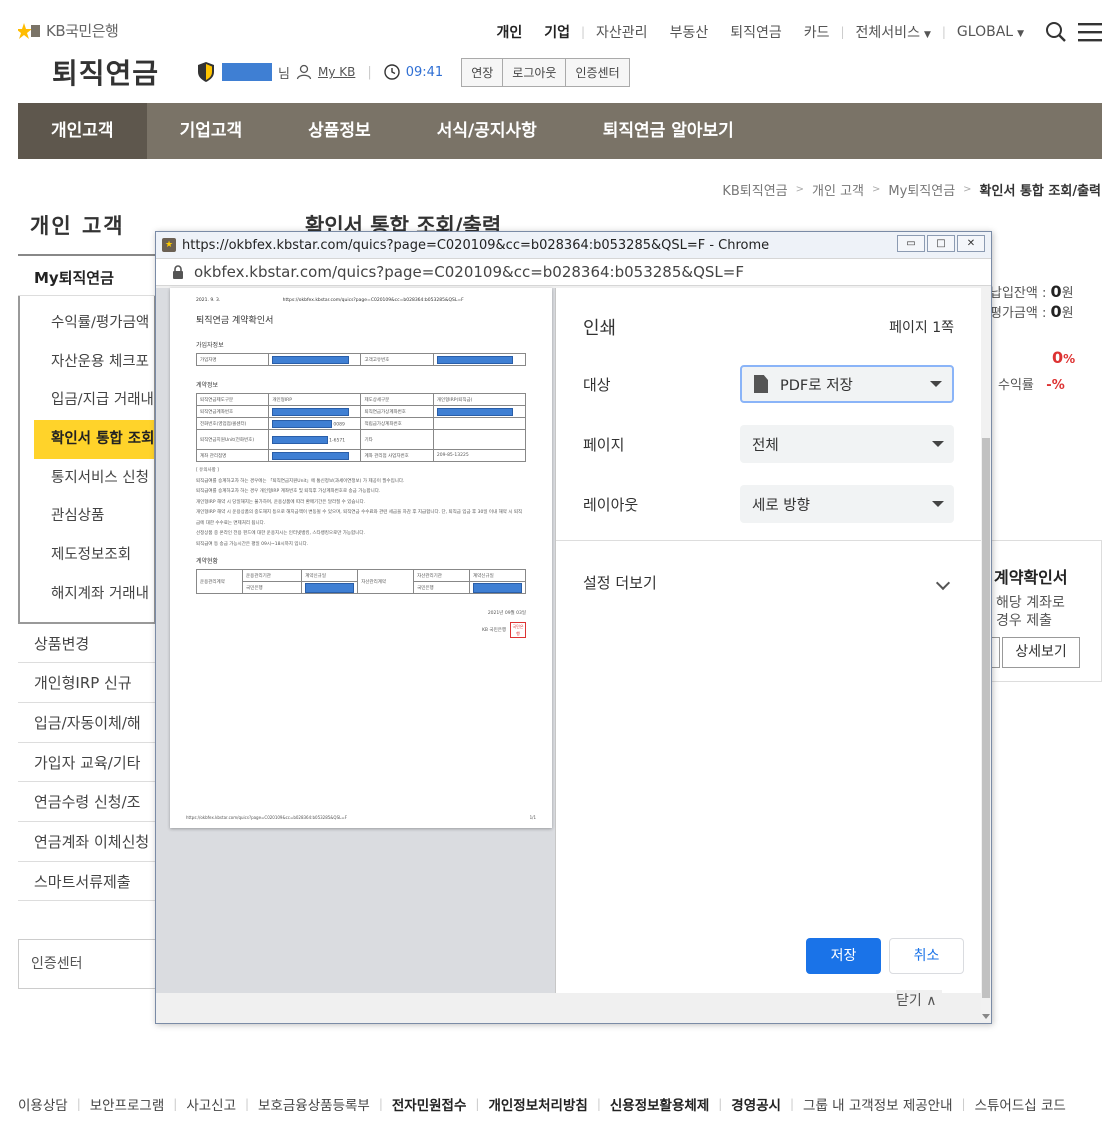  Describe the element at coordinates (1058, 357) in the screenshot. I see `rate-value: 0` at that location.